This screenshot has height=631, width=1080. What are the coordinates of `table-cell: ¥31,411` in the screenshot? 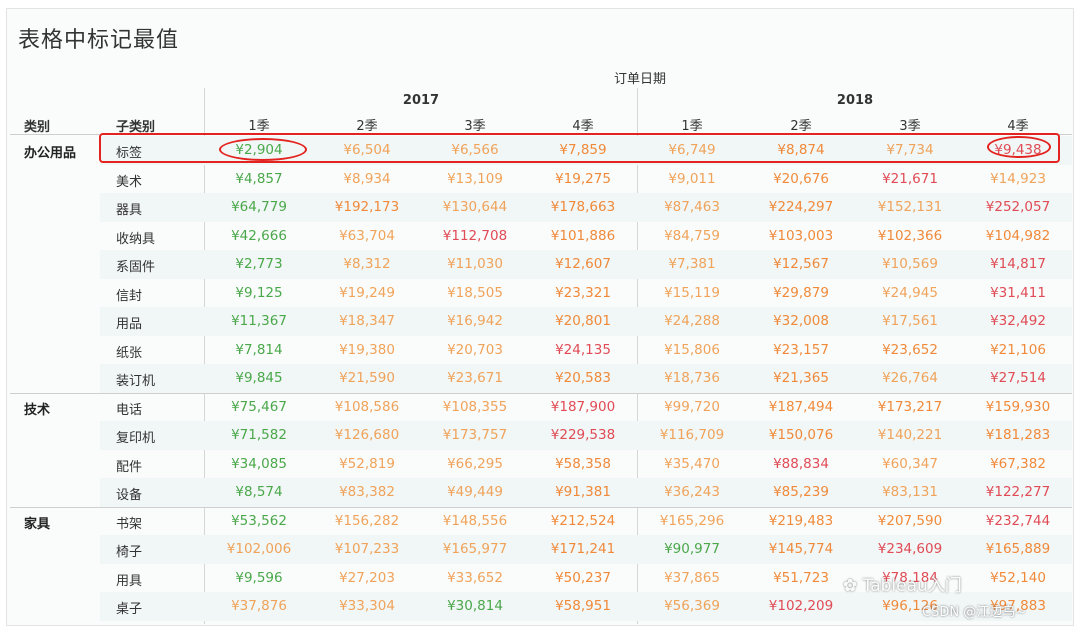 It's located at (1018, 293).